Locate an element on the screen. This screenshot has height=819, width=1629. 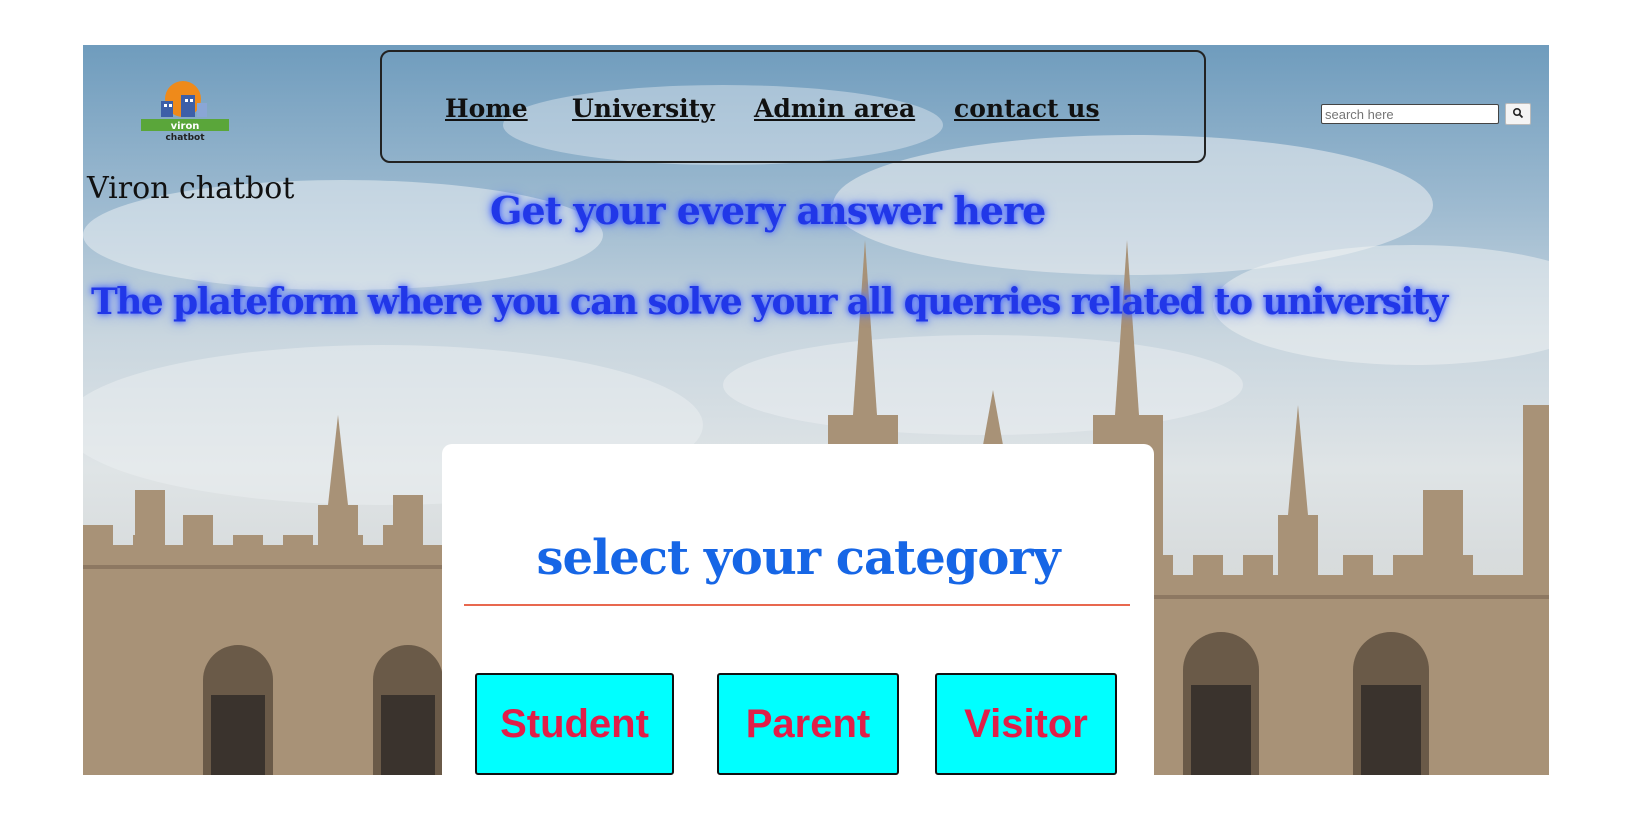
main-navigation: Home University Admin area contact us is located at coordinates (793, 106).